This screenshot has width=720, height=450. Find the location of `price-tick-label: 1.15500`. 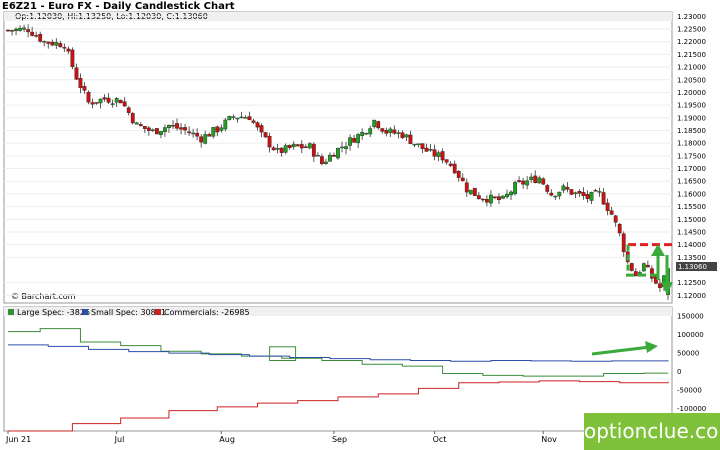

price-tick-label: 1.15500 is located at coordinates (691, 207).